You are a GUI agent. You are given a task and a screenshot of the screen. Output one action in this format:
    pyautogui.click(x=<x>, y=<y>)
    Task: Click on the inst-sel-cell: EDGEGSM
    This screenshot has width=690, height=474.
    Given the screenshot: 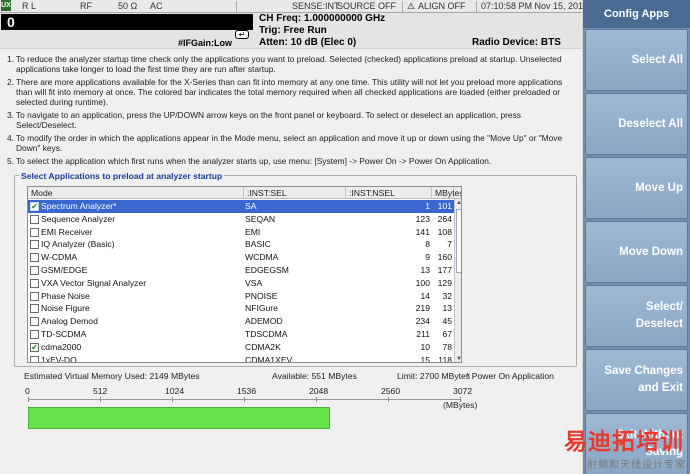 What is the action you would take?
    pyautogui.click(x=267, y=270)
    